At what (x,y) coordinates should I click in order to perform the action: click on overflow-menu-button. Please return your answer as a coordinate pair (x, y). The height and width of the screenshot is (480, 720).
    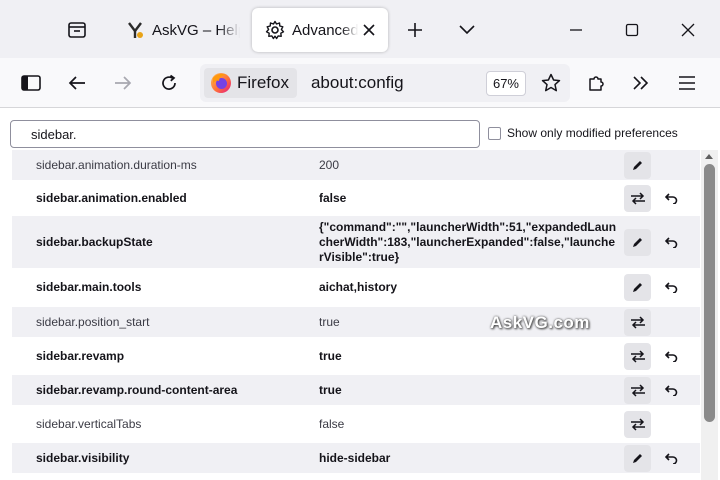
    Looking at the image, I should click on (641, 83).